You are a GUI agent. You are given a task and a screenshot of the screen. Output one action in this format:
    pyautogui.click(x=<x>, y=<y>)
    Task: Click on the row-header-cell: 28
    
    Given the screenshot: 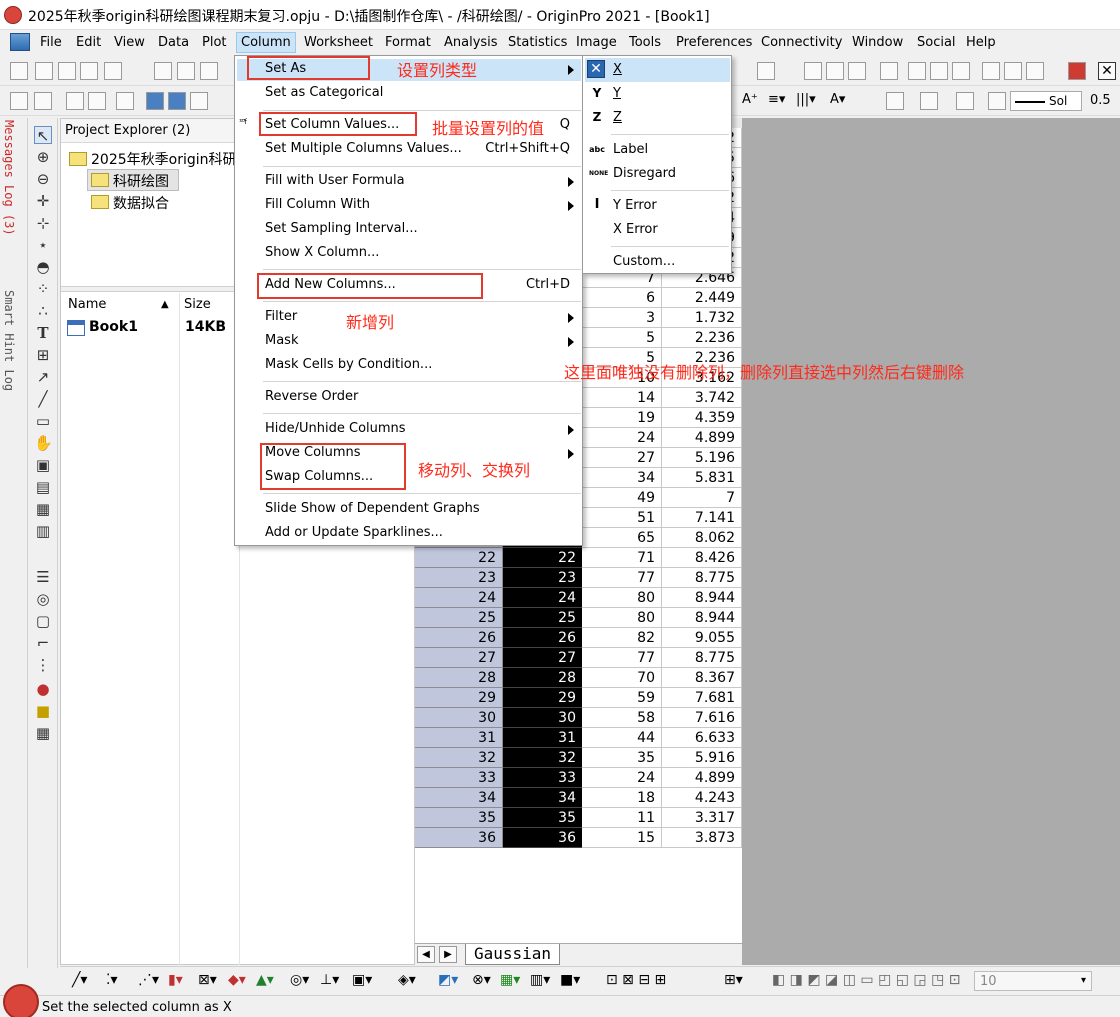 What is the action you would take?
    pyautogui.click(x=459, y=678)
    